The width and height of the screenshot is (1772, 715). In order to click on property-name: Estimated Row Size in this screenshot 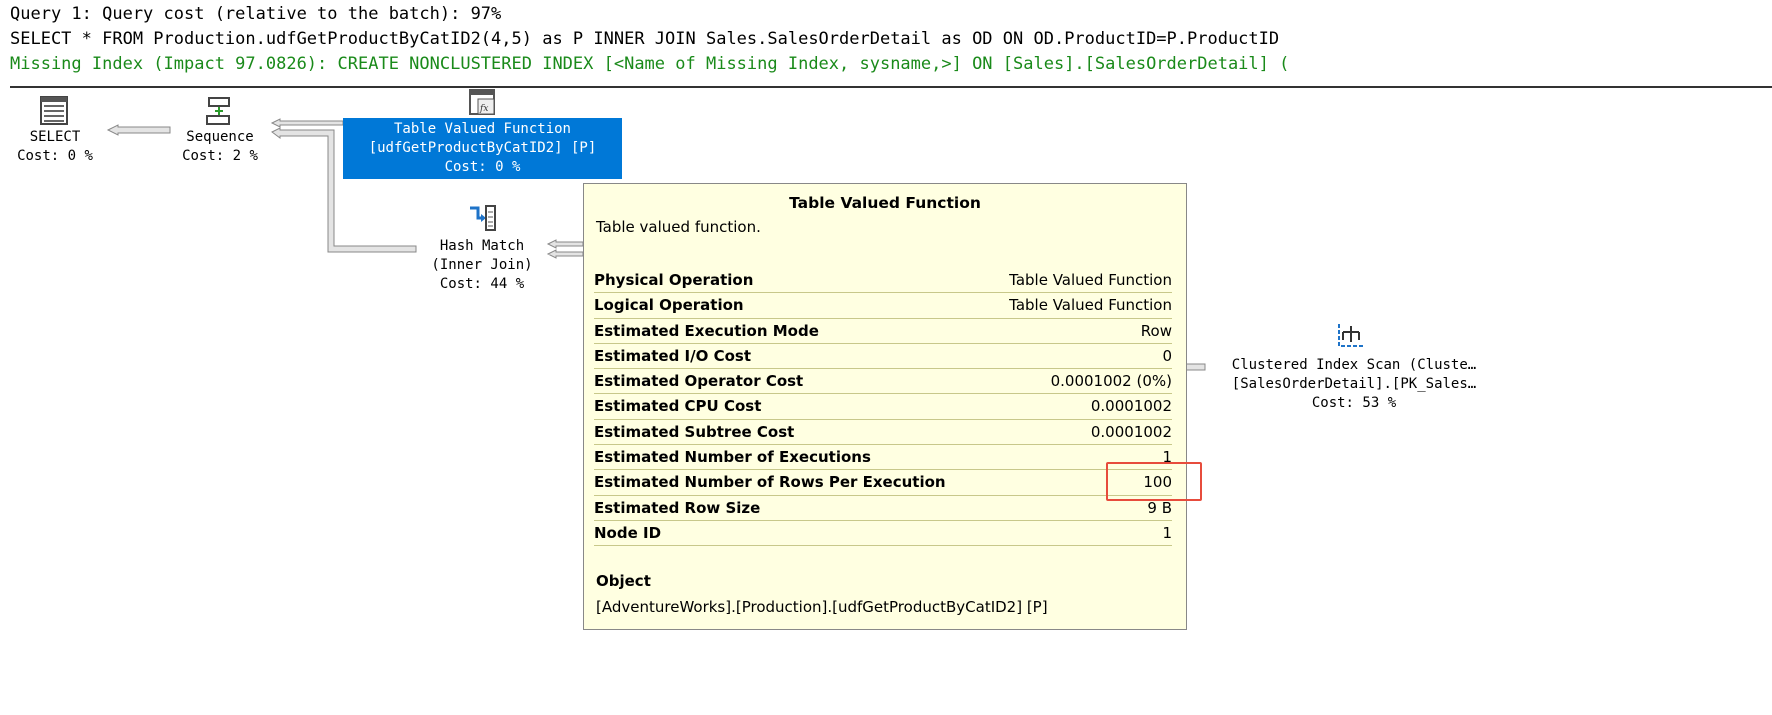, I will do `click(677, 507)`.